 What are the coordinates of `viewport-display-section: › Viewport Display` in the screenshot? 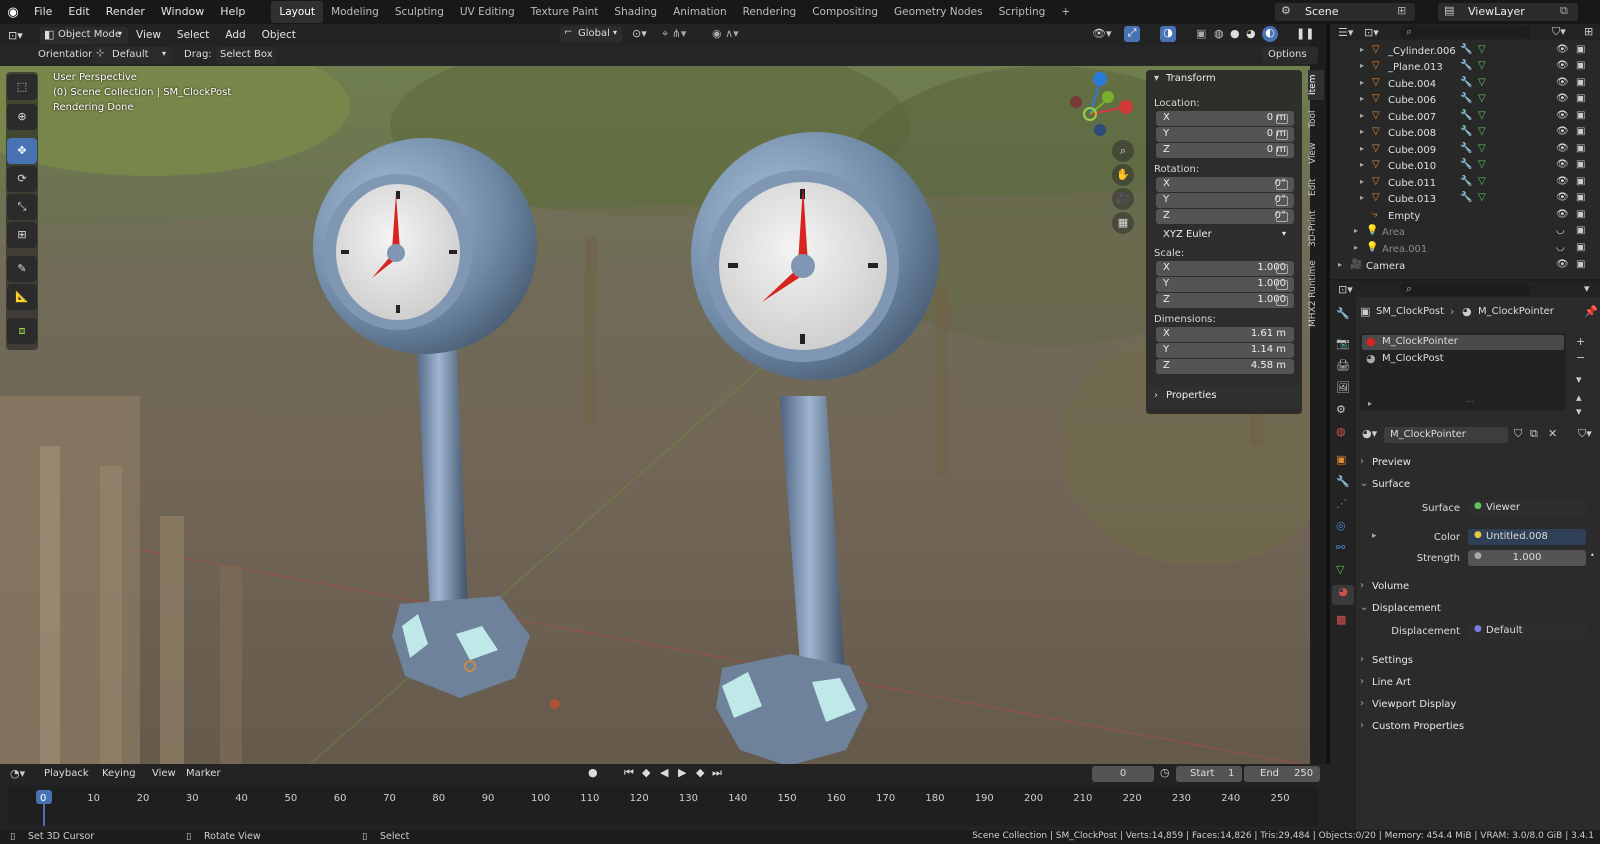 It's located at (1476, 705).